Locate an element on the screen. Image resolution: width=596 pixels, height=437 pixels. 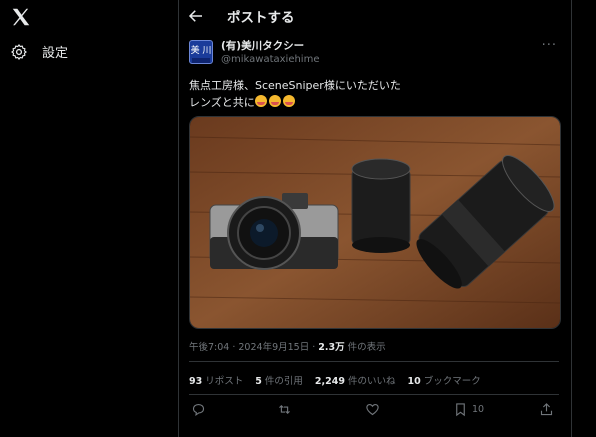
x-logo-icon is located at coordinates (21, 17).